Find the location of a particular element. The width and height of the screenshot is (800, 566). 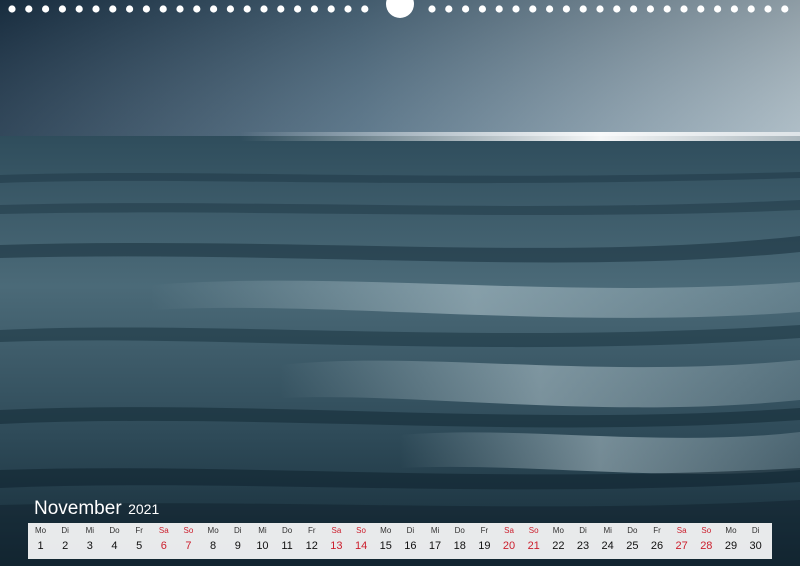

calendar-day: Mo 29 is located at coordinates (731, 541).